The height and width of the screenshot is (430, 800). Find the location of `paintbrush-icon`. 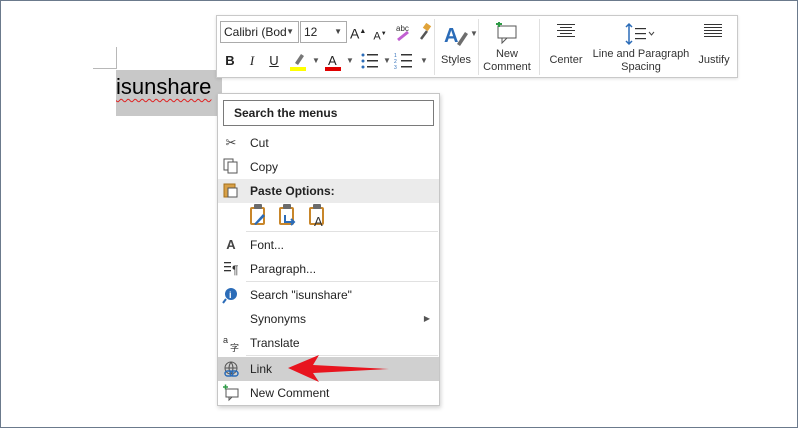

paintbrush-icon is located at coordinates (426, 31).